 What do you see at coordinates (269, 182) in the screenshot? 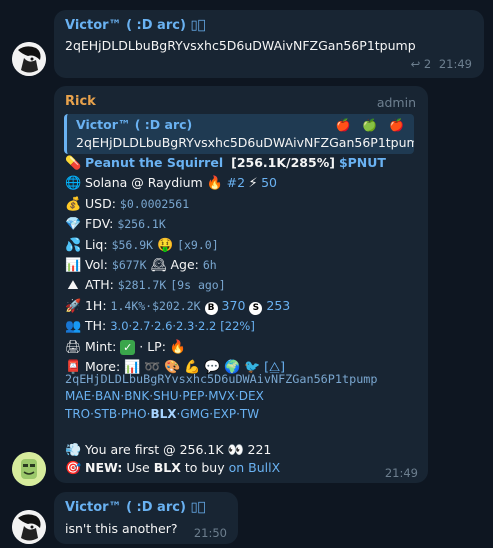
I see `rank-score: 50` at bounding box center [269, 182].